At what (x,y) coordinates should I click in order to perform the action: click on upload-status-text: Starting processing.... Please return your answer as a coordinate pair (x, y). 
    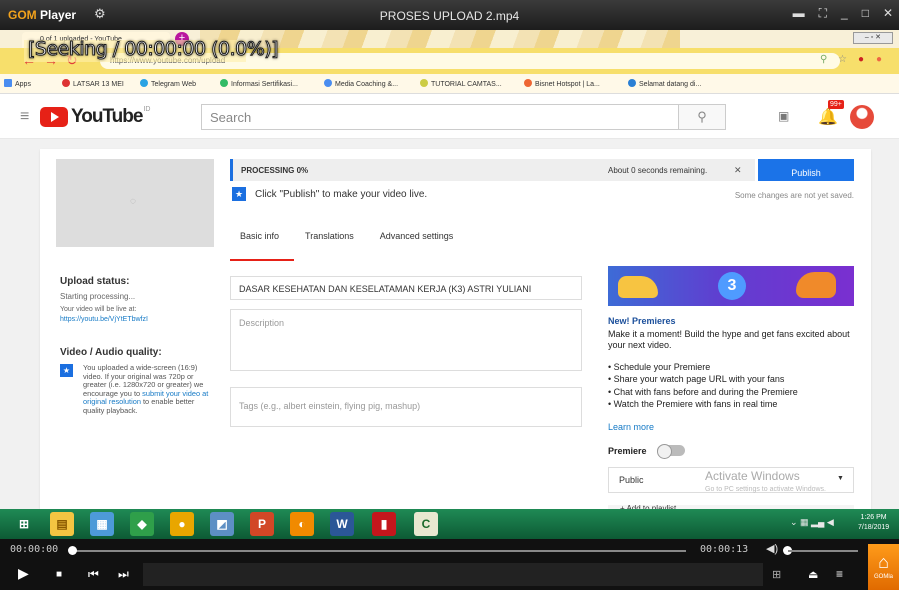
    Looking at the image, I should click on (98, 296).